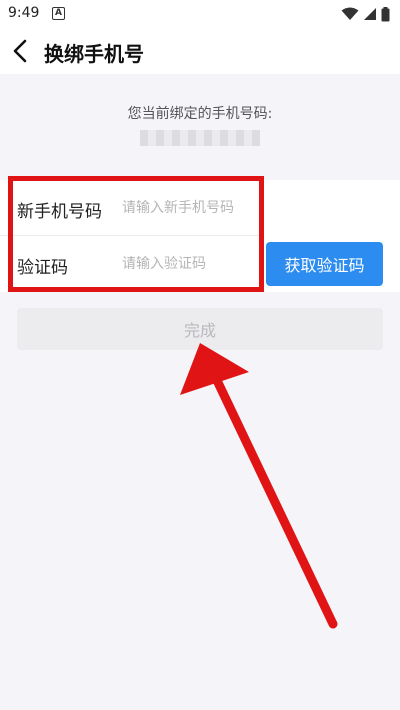 This screenshot has width=400, height=710. I want to click on masked-phone-number, so click(200, 138).